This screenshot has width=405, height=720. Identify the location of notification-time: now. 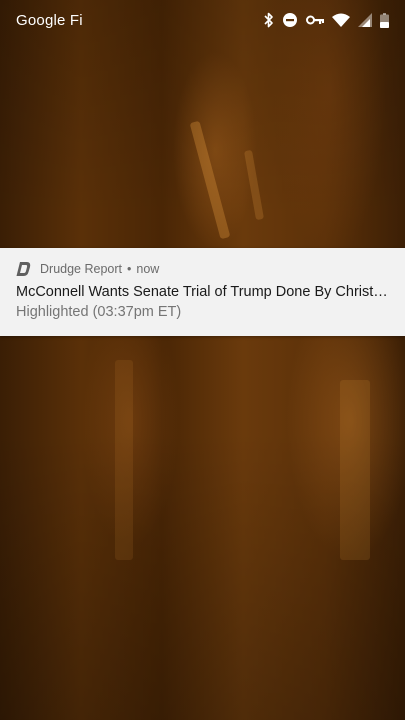
(148, 269).